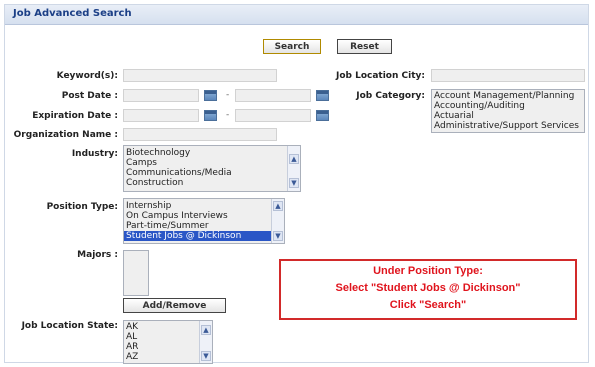 Image resolution: width=595 pixels, height=367 pixels. Describe the element at coordinates (75, 116) in the screenshot. I see `expiration-date-label: Expiration Date :` at that location.